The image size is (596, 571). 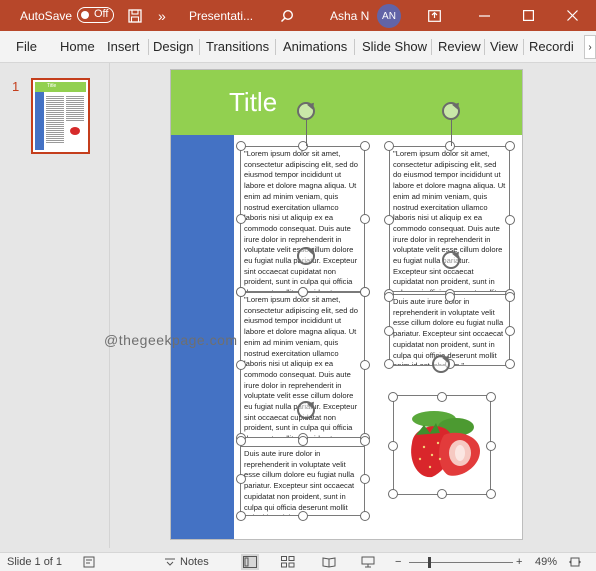 What do you see at coordinates (398, 562) in the screenshot?
I see `zoom-out-icon: −` at bounding box center [398, 562].